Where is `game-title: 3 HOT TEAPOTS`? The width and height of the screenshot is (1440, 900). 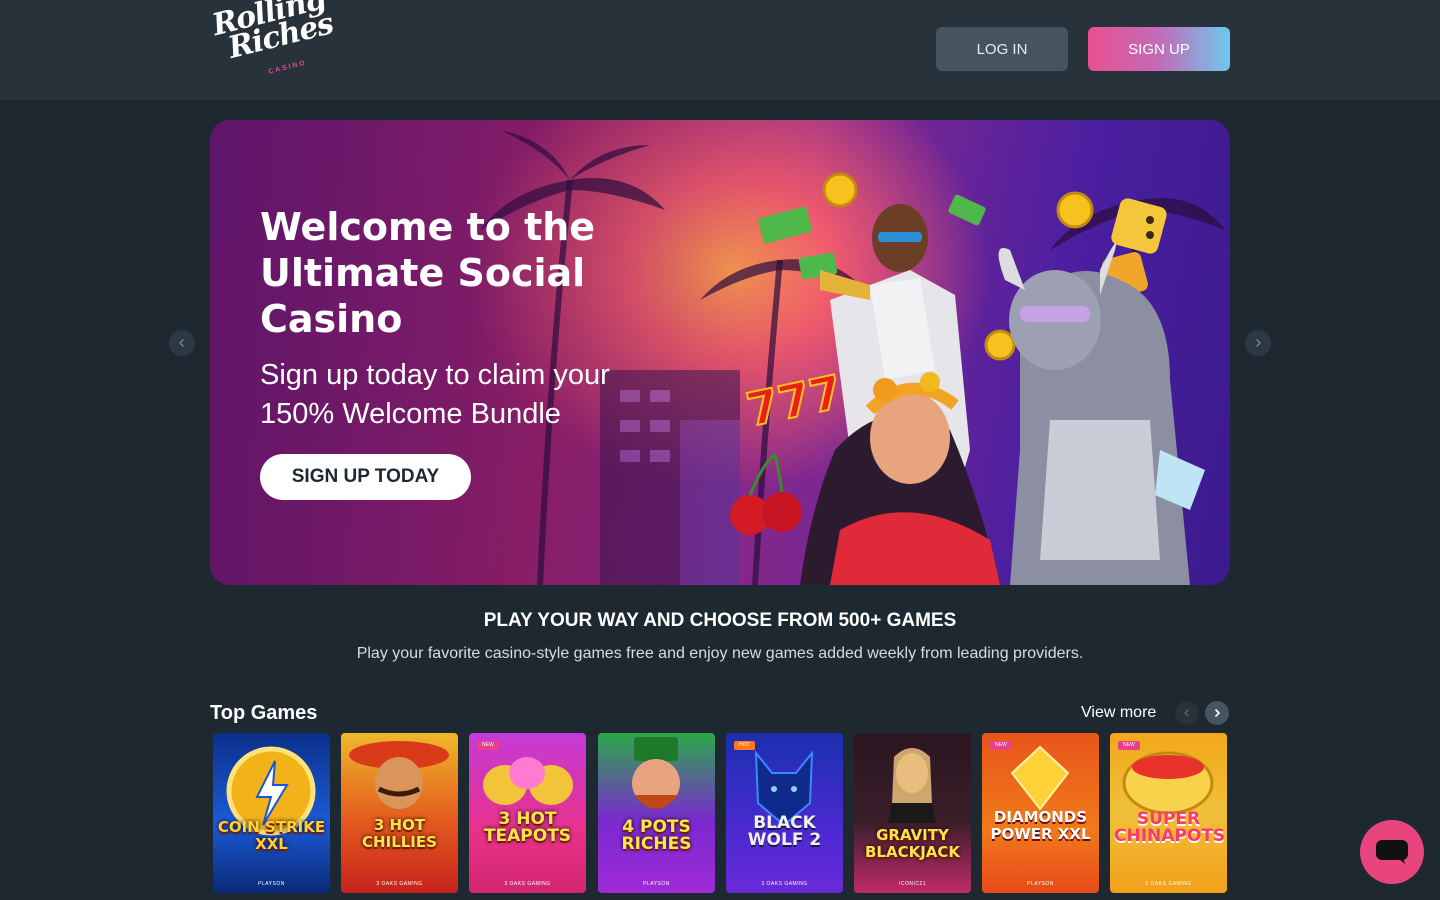
game-title: 3 HOT TEAPOTS is located at coordinates (527, 827).